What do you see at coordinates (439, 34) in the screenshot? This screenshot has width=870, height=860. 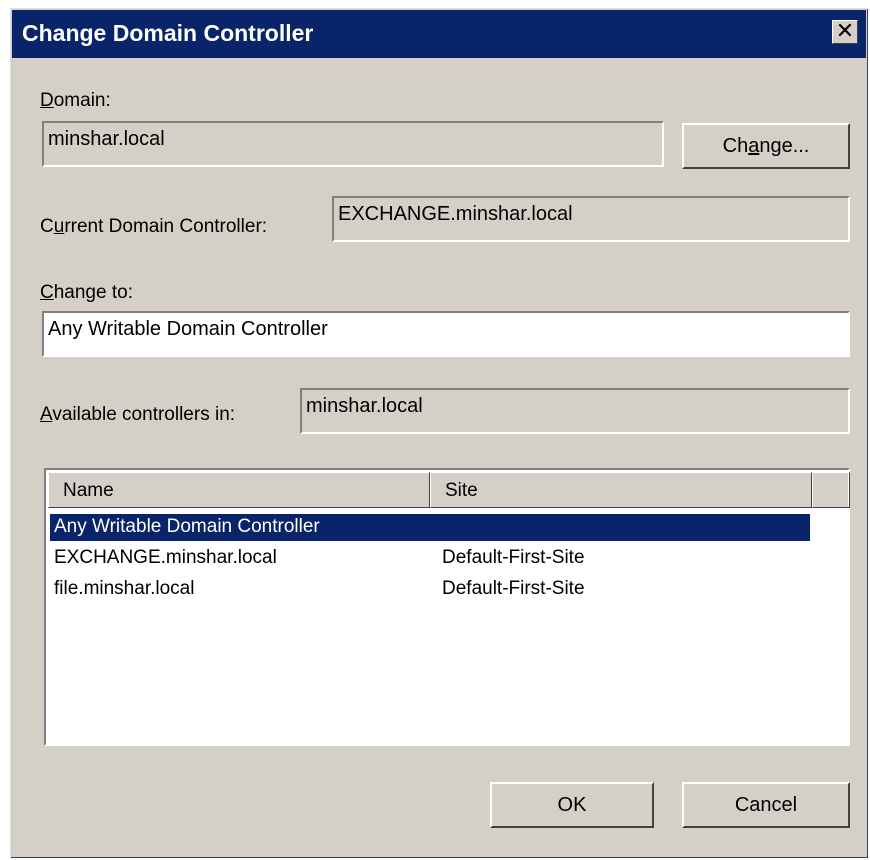 I see `title-bar: Change Domain Controller ✕` at bounding box center [439, 34].